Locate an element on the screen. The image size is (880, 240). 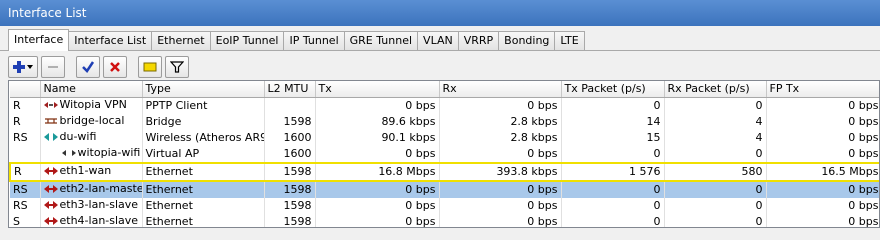
filter-button is located at coordinates (177, 67).